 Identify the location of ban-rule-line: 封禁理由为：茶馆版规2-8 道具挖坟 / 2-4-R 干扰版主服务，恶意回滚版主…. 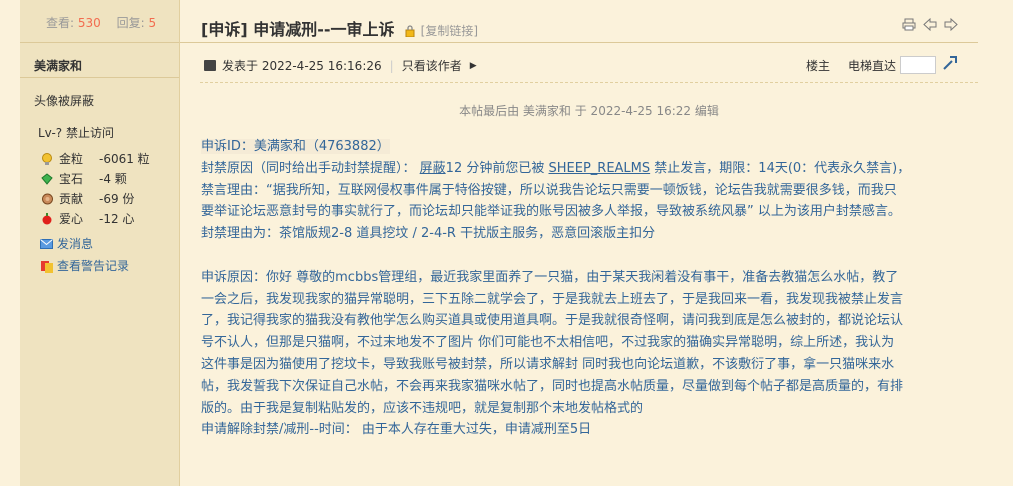
(428, 234).